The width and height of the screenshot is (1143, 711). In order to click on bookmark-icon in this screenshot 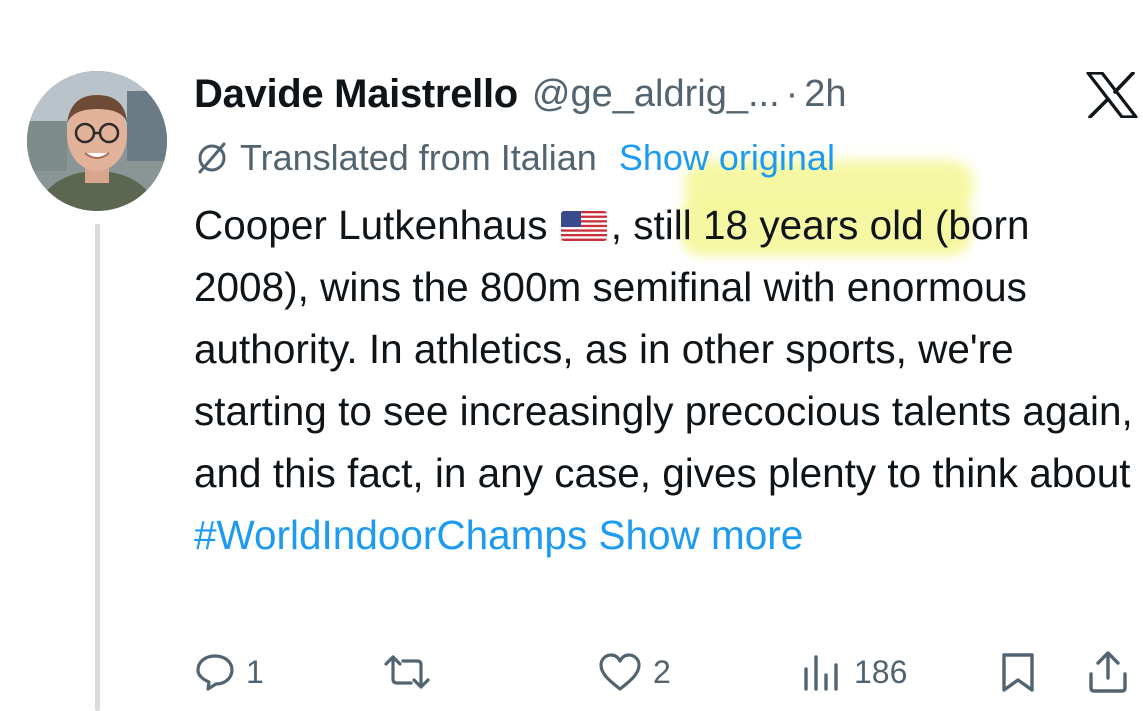, I will do `click(1018, 672)`.